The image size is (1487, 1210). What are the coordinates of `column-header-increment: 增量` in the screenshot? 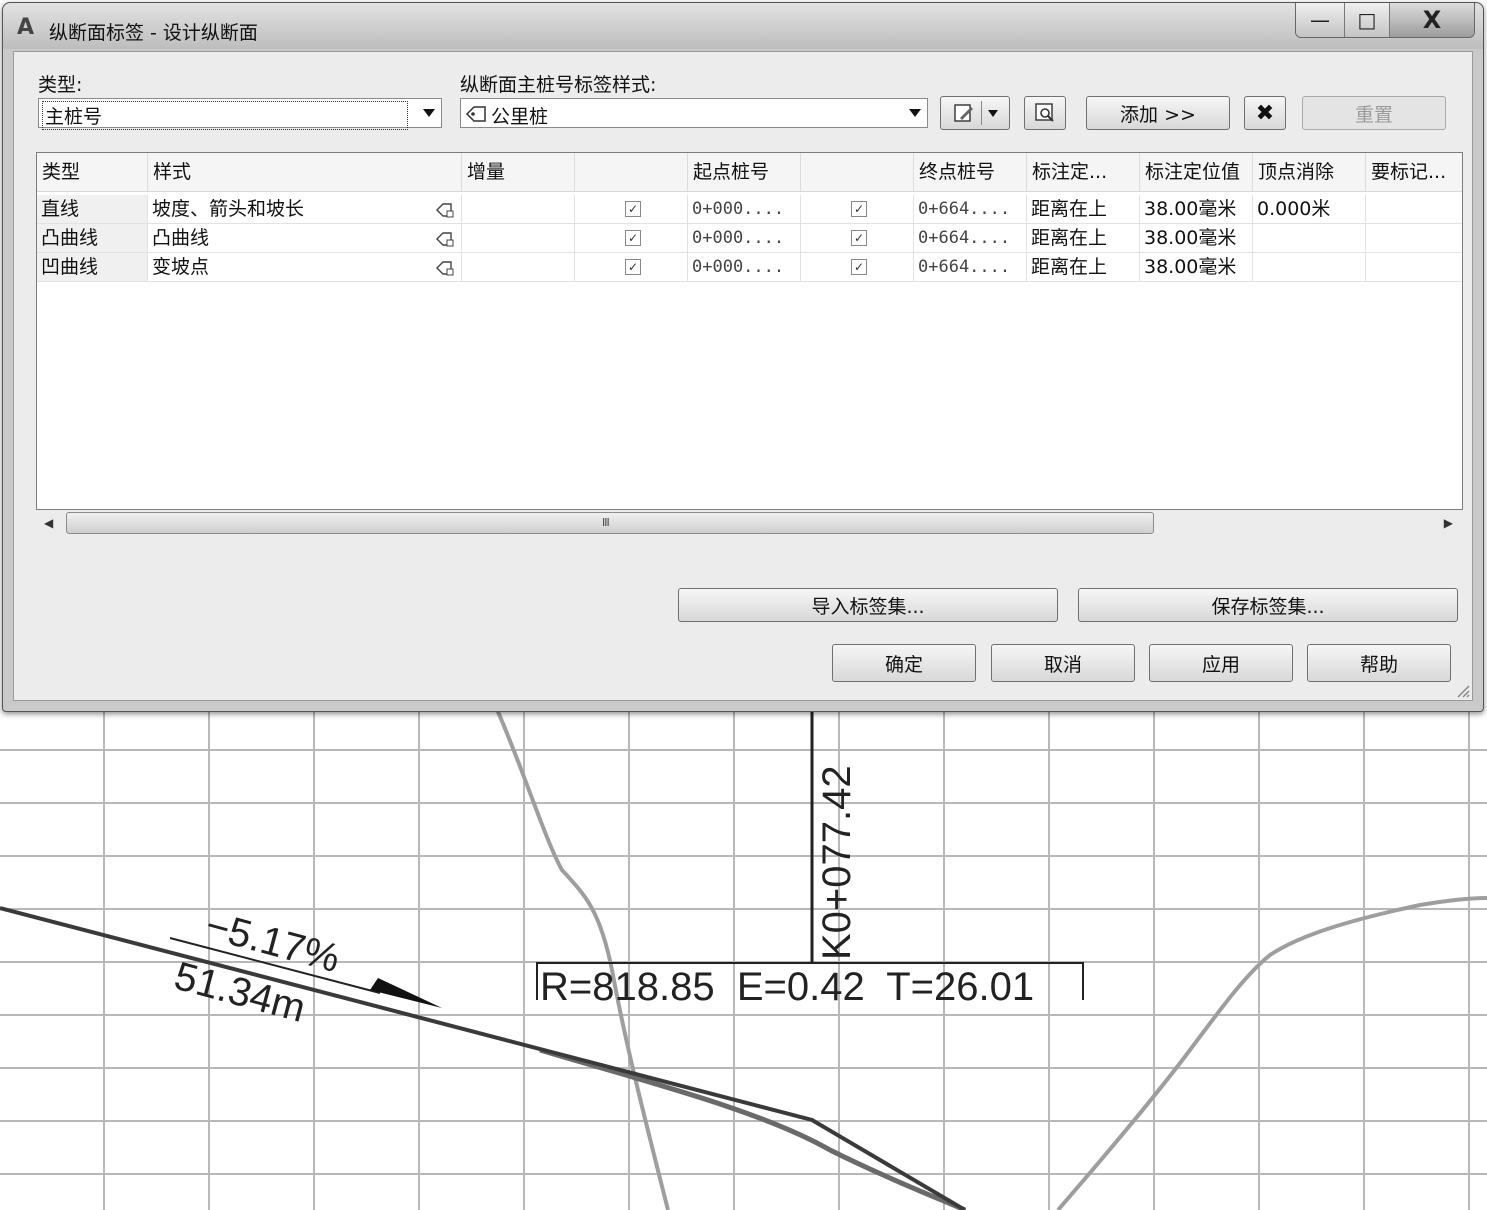 It's located at (518, 172).